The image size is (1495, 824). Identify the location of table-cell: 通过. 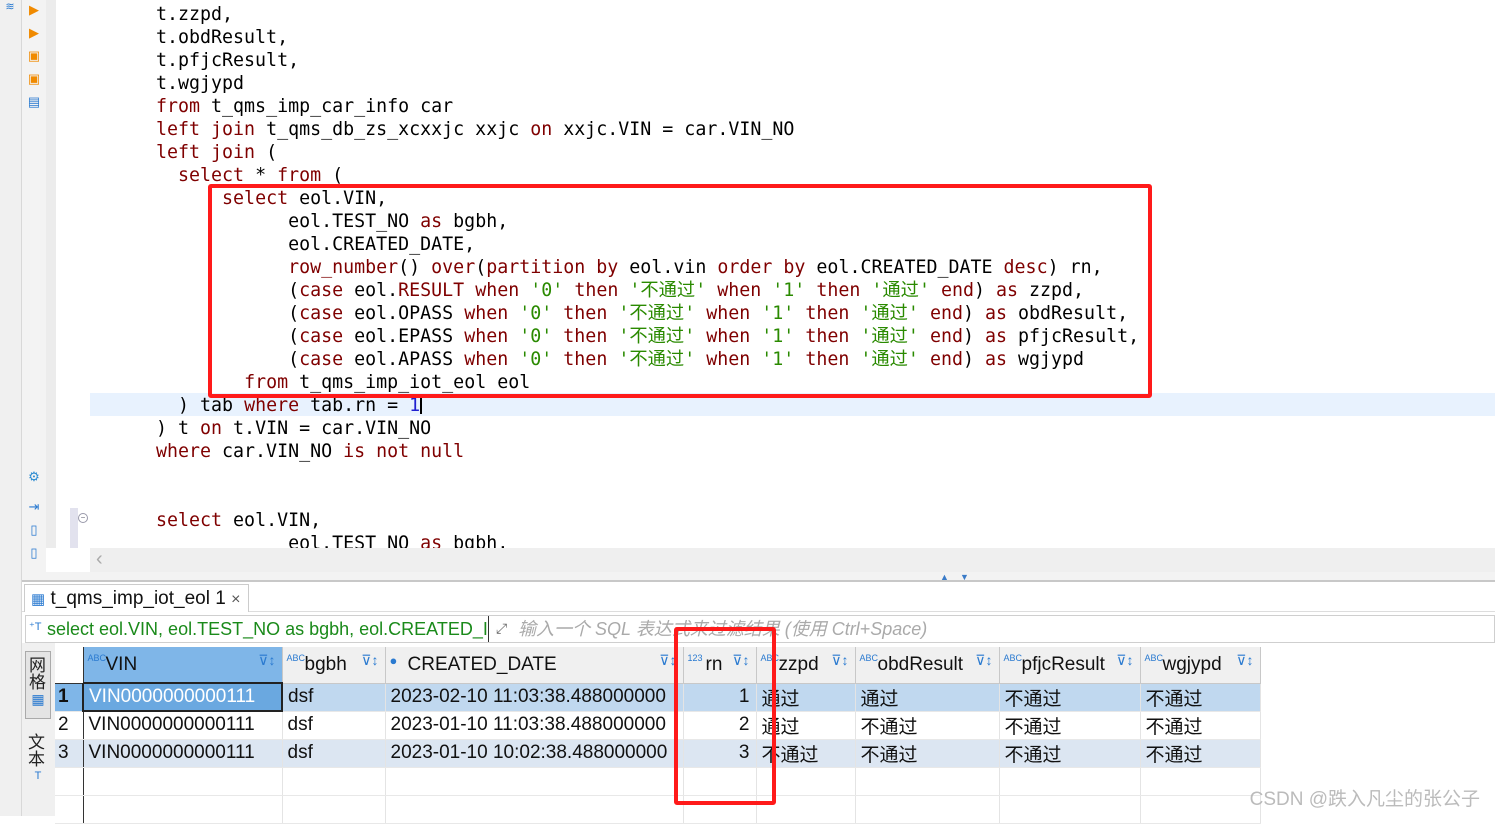
(927, 697).